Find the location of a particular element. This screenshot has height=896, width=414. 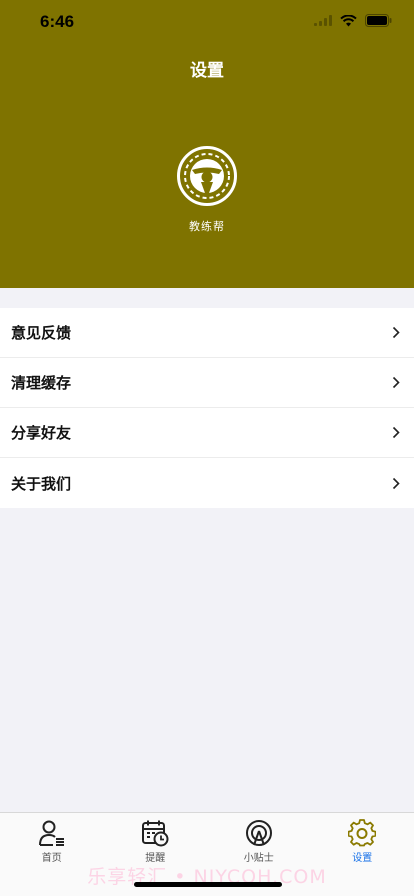

status-icons is located at coordinates (353, 20).